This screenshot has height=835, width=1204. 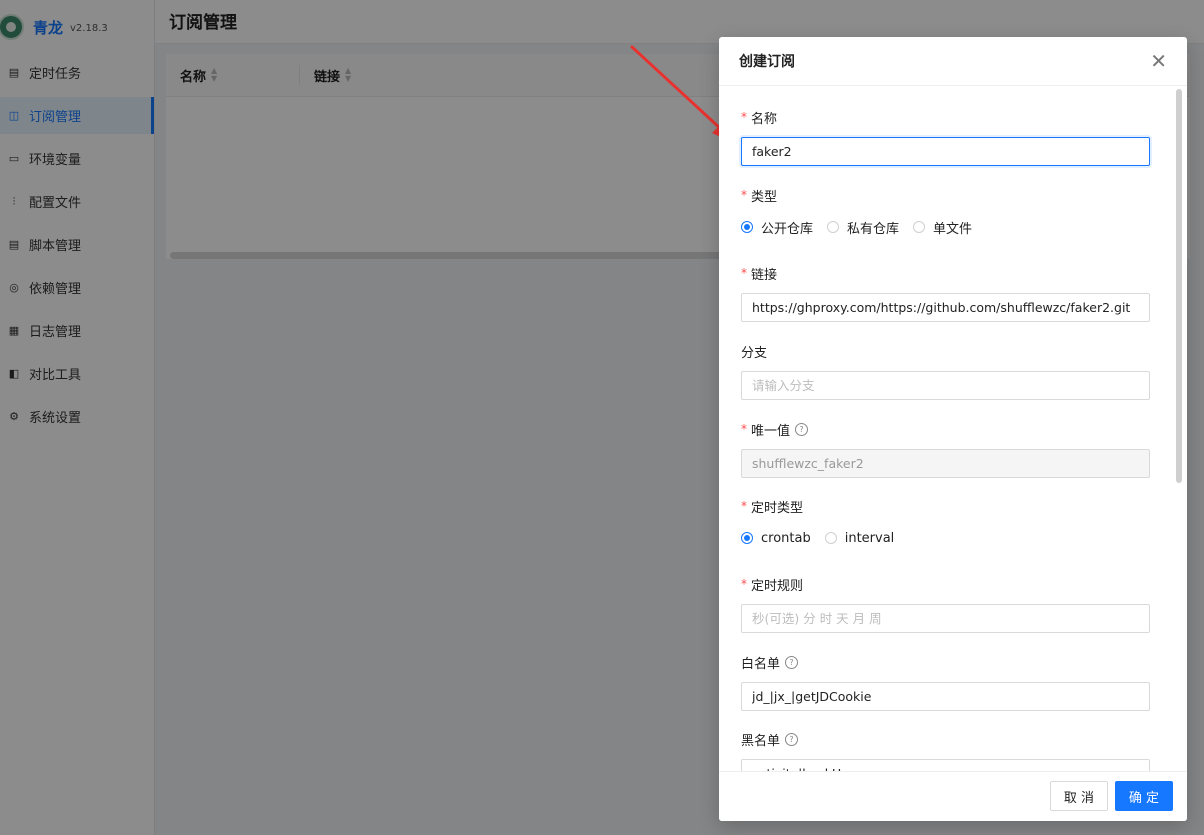 I want to click on schedule-type-label: * 定时类型, so click(x=945, y=506).